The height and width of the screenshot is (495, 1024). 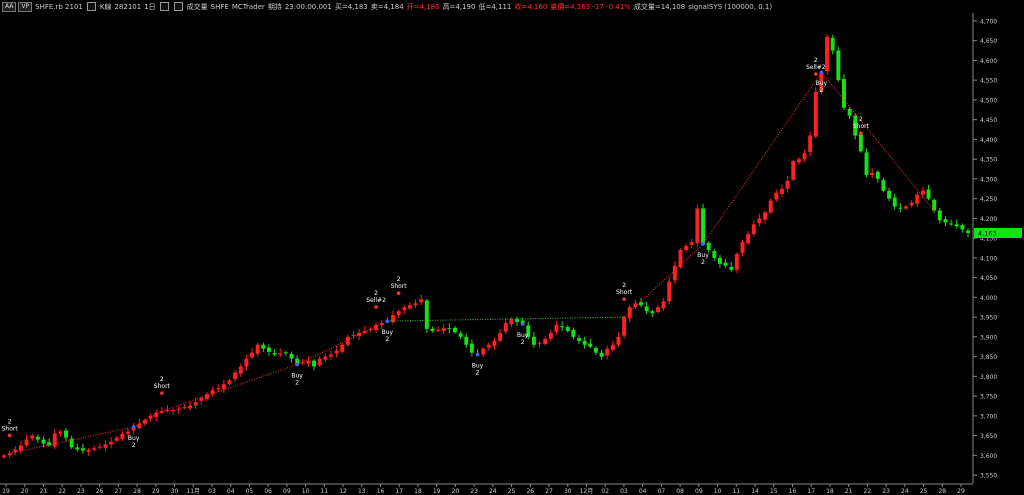 I want to click on y-tick-label: 4,400, so click(x=988, y=140).